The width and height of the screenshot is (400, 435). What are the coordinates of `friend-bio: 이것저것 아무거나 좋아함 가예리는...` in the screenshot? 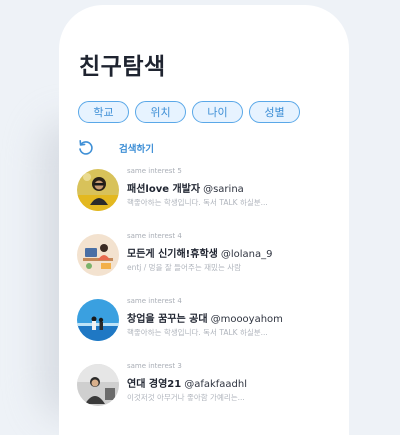 It's located at (186, 397).